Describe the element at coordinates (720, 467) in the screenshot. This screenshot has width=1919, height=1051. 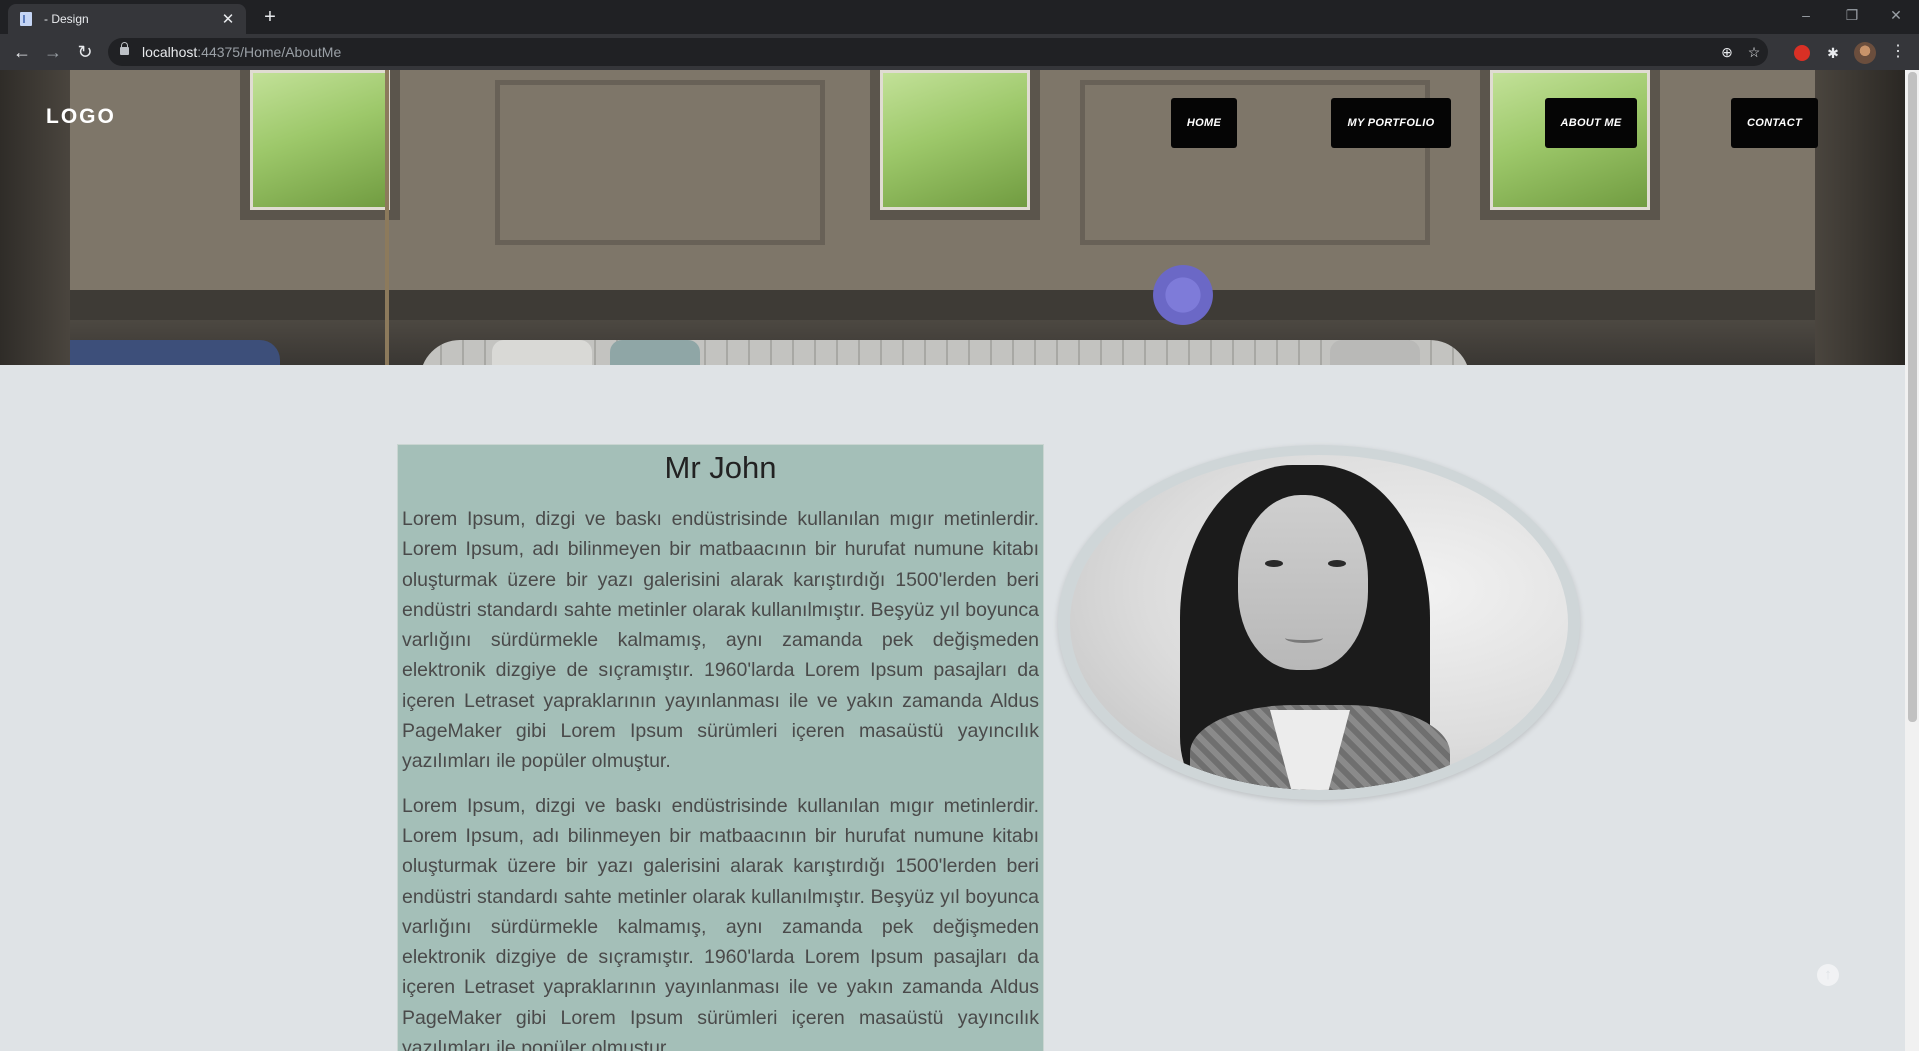
I see `about-name-heading: Mr John` at that location.